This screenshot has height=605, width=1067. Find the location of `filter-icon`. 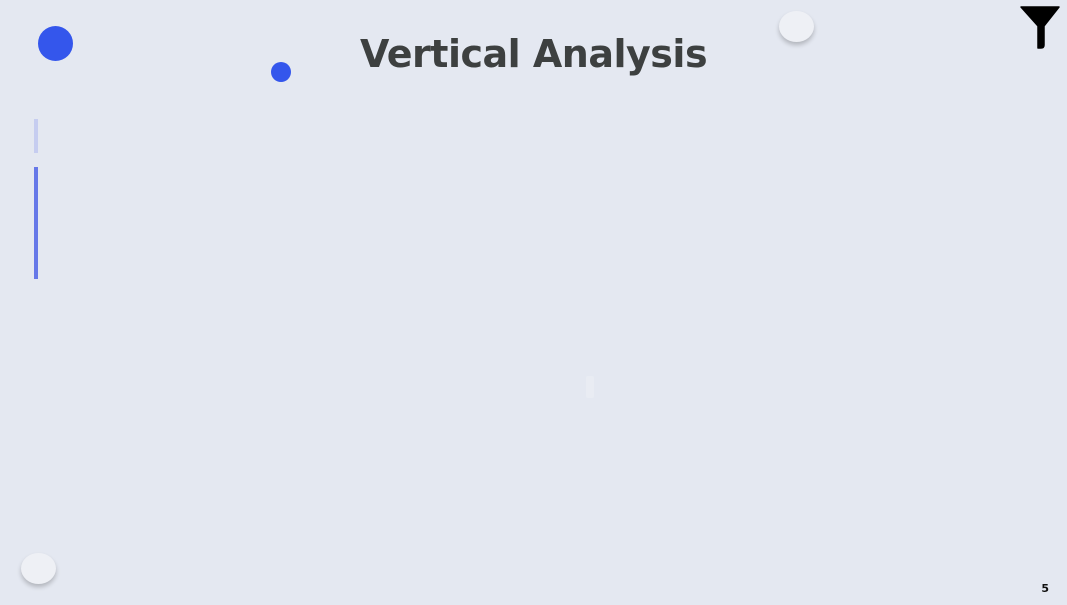

filter-icon is located at coordinates (1040, 27).